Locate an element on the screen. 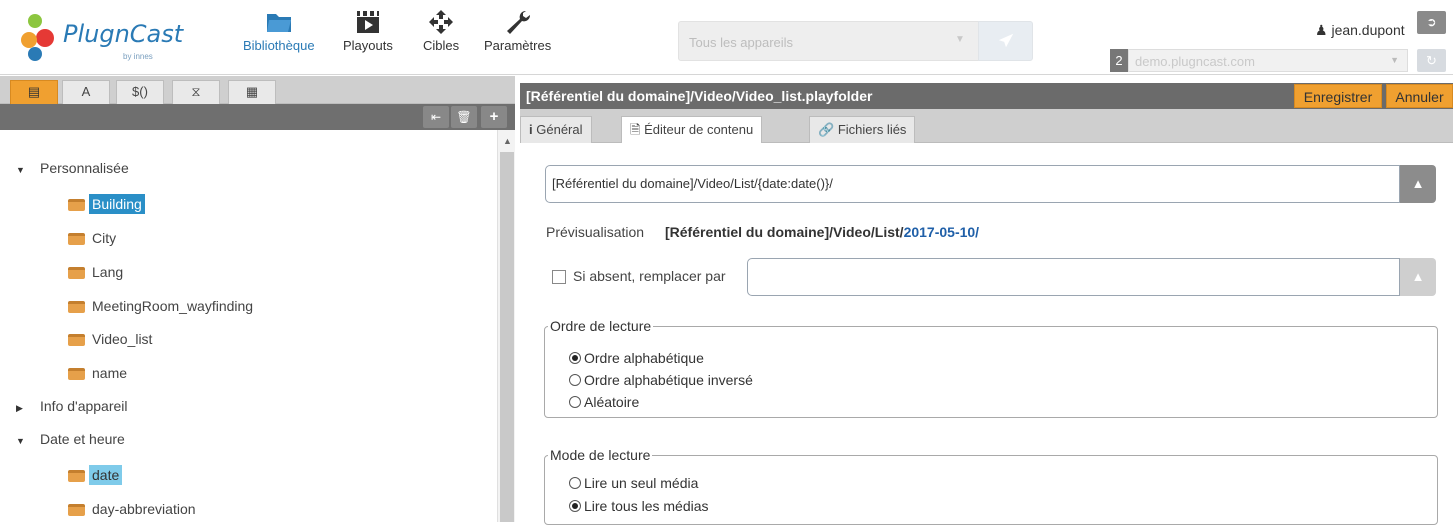 The image size is (1453, 525). username: jean.dupont is located at coordinates (1368, 30).